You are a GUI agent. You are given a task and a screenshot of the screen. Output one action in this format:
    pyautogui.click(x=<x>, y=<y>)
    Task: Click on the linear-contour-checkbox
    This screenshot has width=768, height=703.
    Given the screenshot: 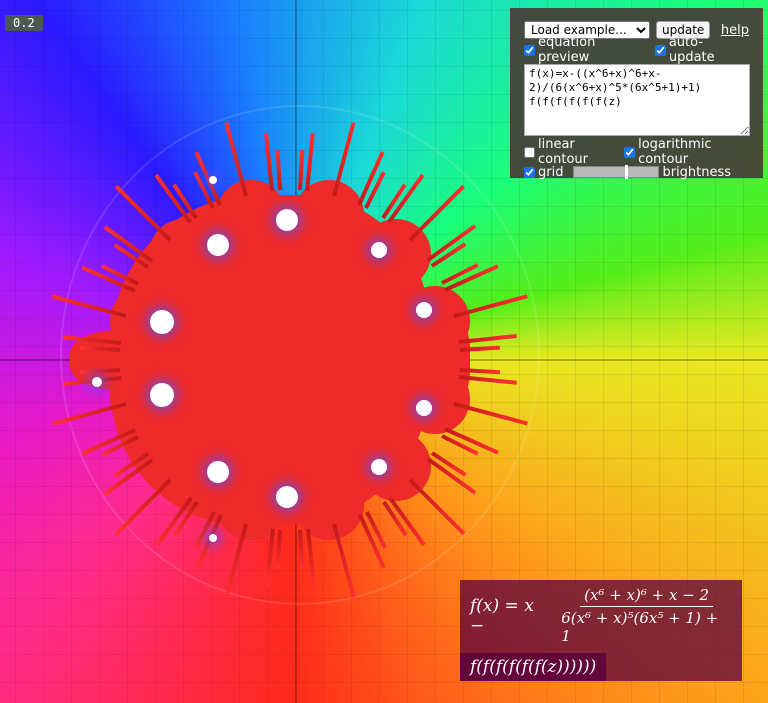 What is the action you would take?
    pyautogui.click(x=529, y=152)
    